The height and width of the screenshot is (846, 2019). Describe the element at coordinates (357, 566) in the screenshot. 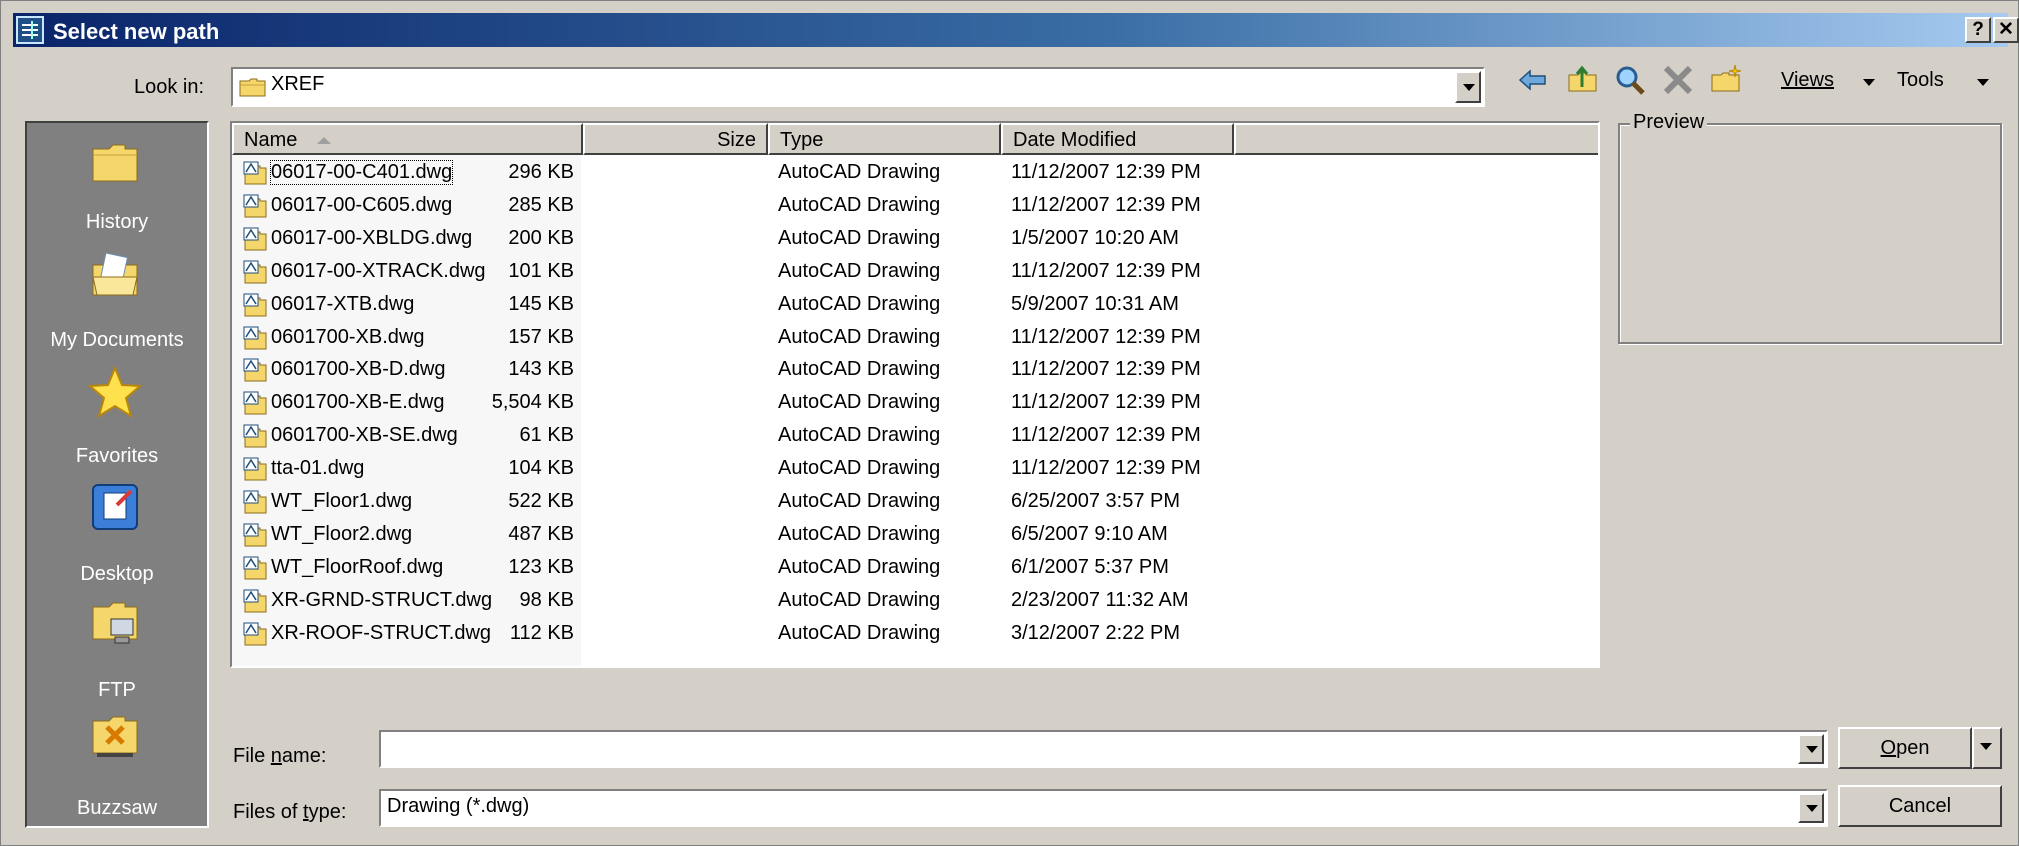

I see `file-name-cell: WT_FloorRoof.dwg` at that location.